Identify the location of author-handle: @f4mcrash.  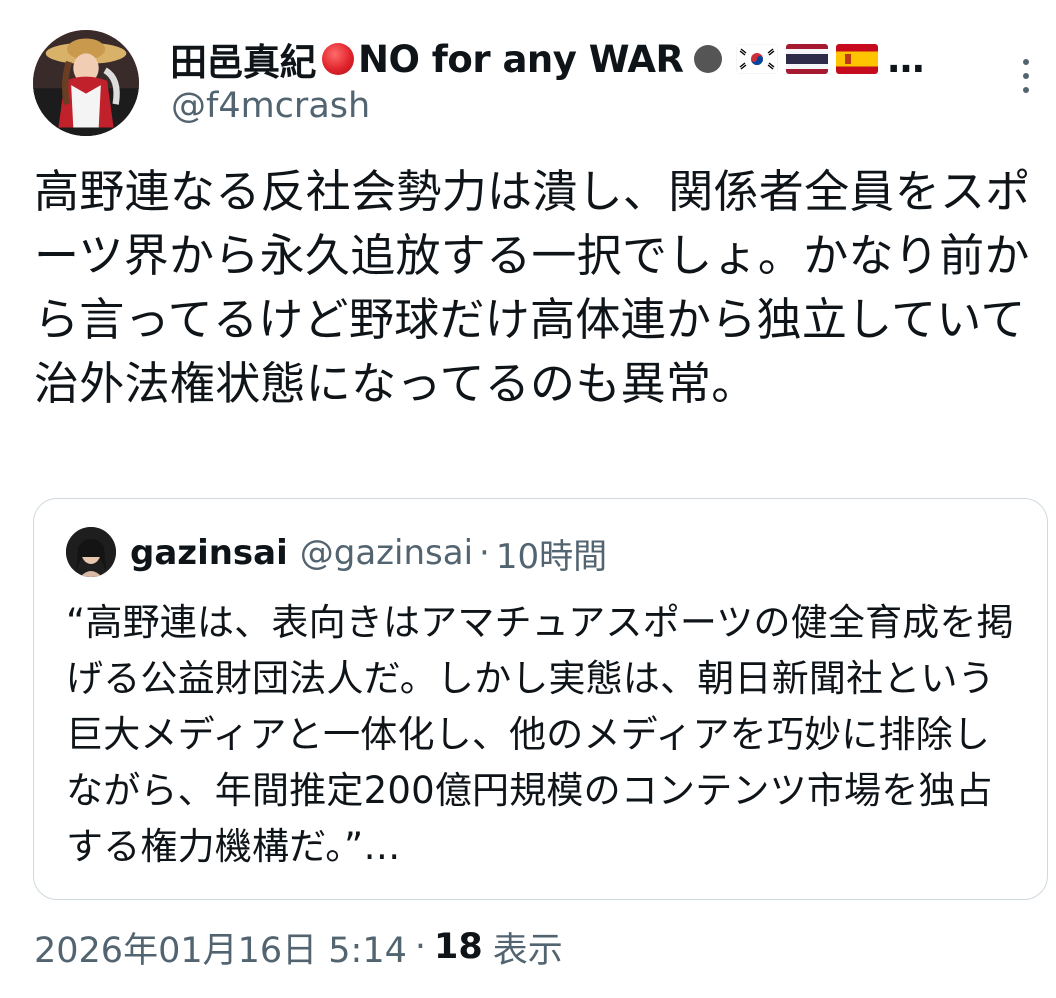
(270, 106).